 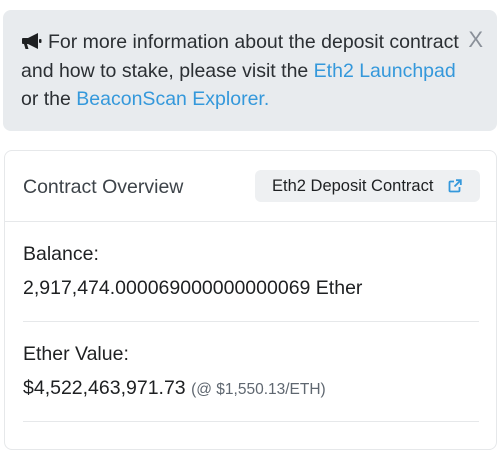 I want to click on ether-value-amount: $4,522,463,971.73, so click(x=104, y=388).